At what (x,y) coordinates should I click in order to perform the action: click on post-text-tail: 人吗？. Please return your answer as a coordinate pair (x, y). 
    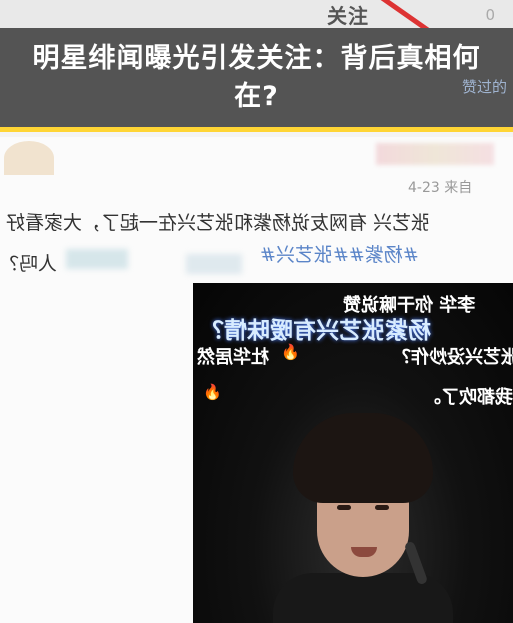
    Looking at the image, I should click on (29, 264).